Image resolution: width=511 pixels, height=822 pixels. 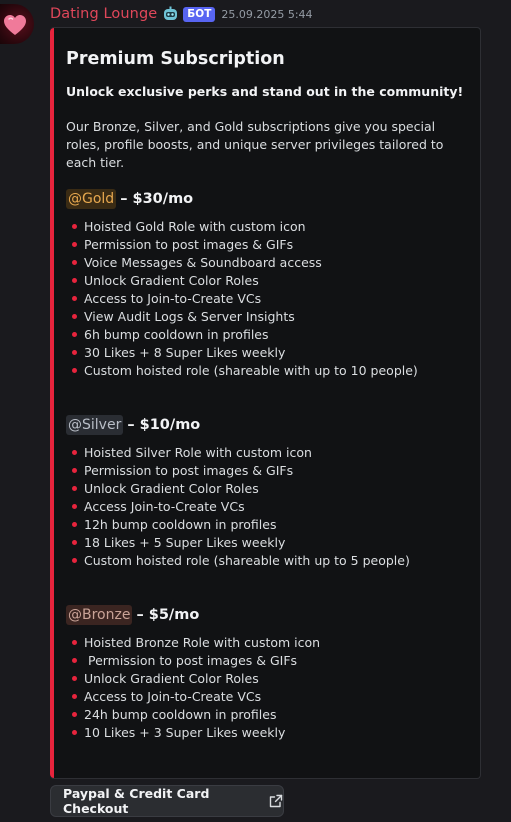 I want to click on list-item: 18 Likes + 5 Super Likes weekly, so click(x=238, y=542).